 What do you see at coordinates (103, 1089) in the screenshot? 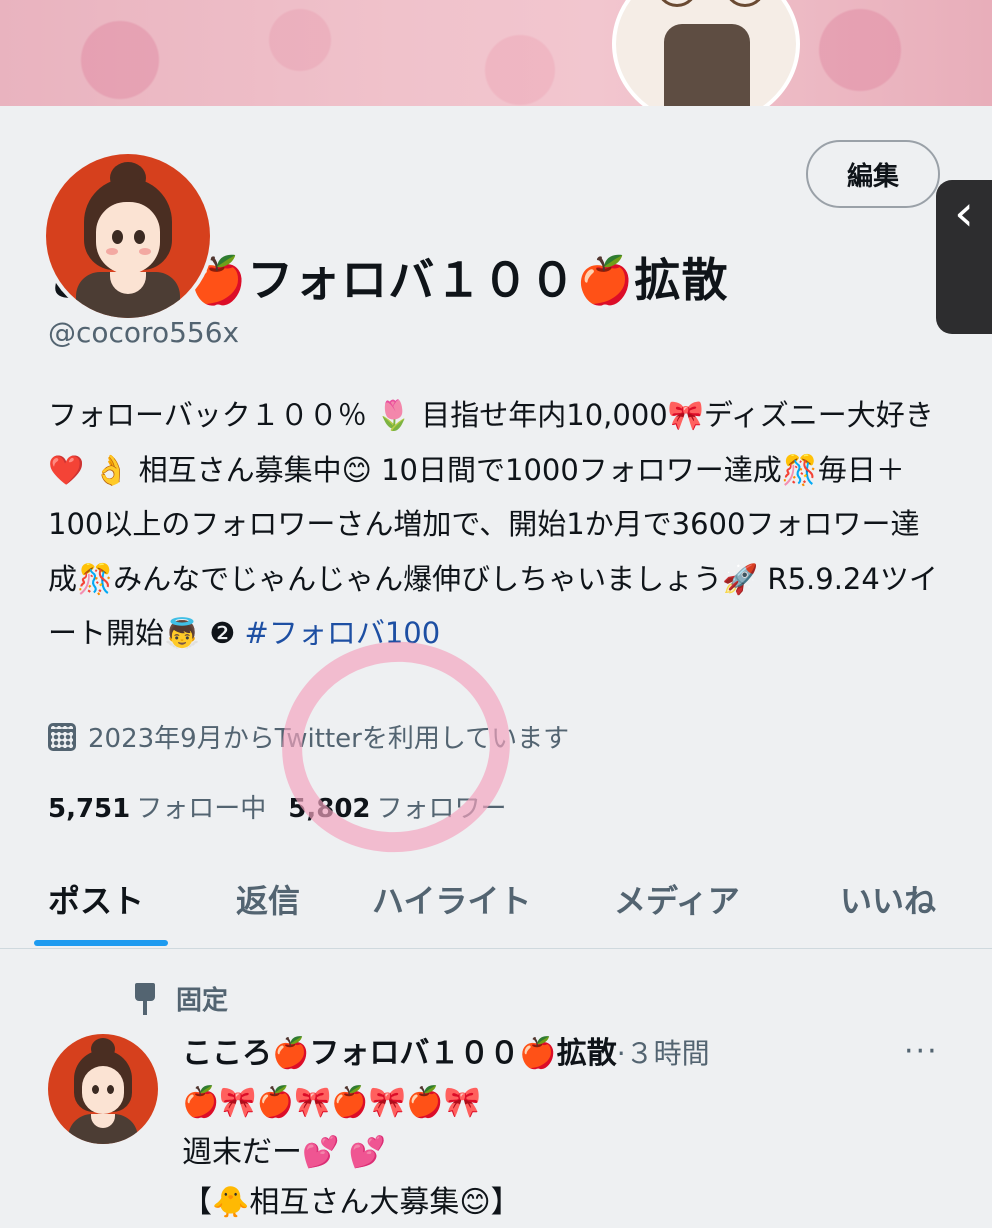
I see `post-author-avatar` at bounding box center [103, 1089].